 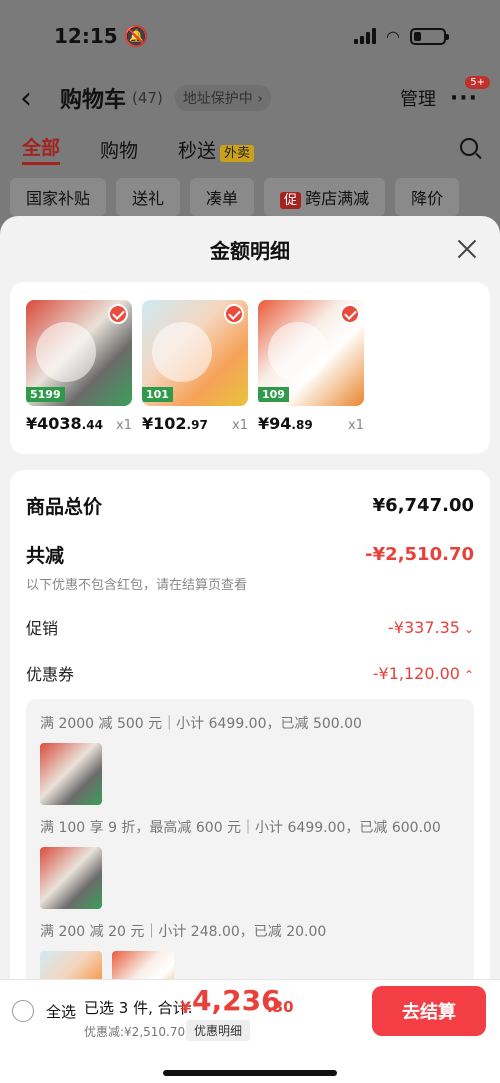 I want to click on checkout-button: 去结算, so click(x=429, y=1011).